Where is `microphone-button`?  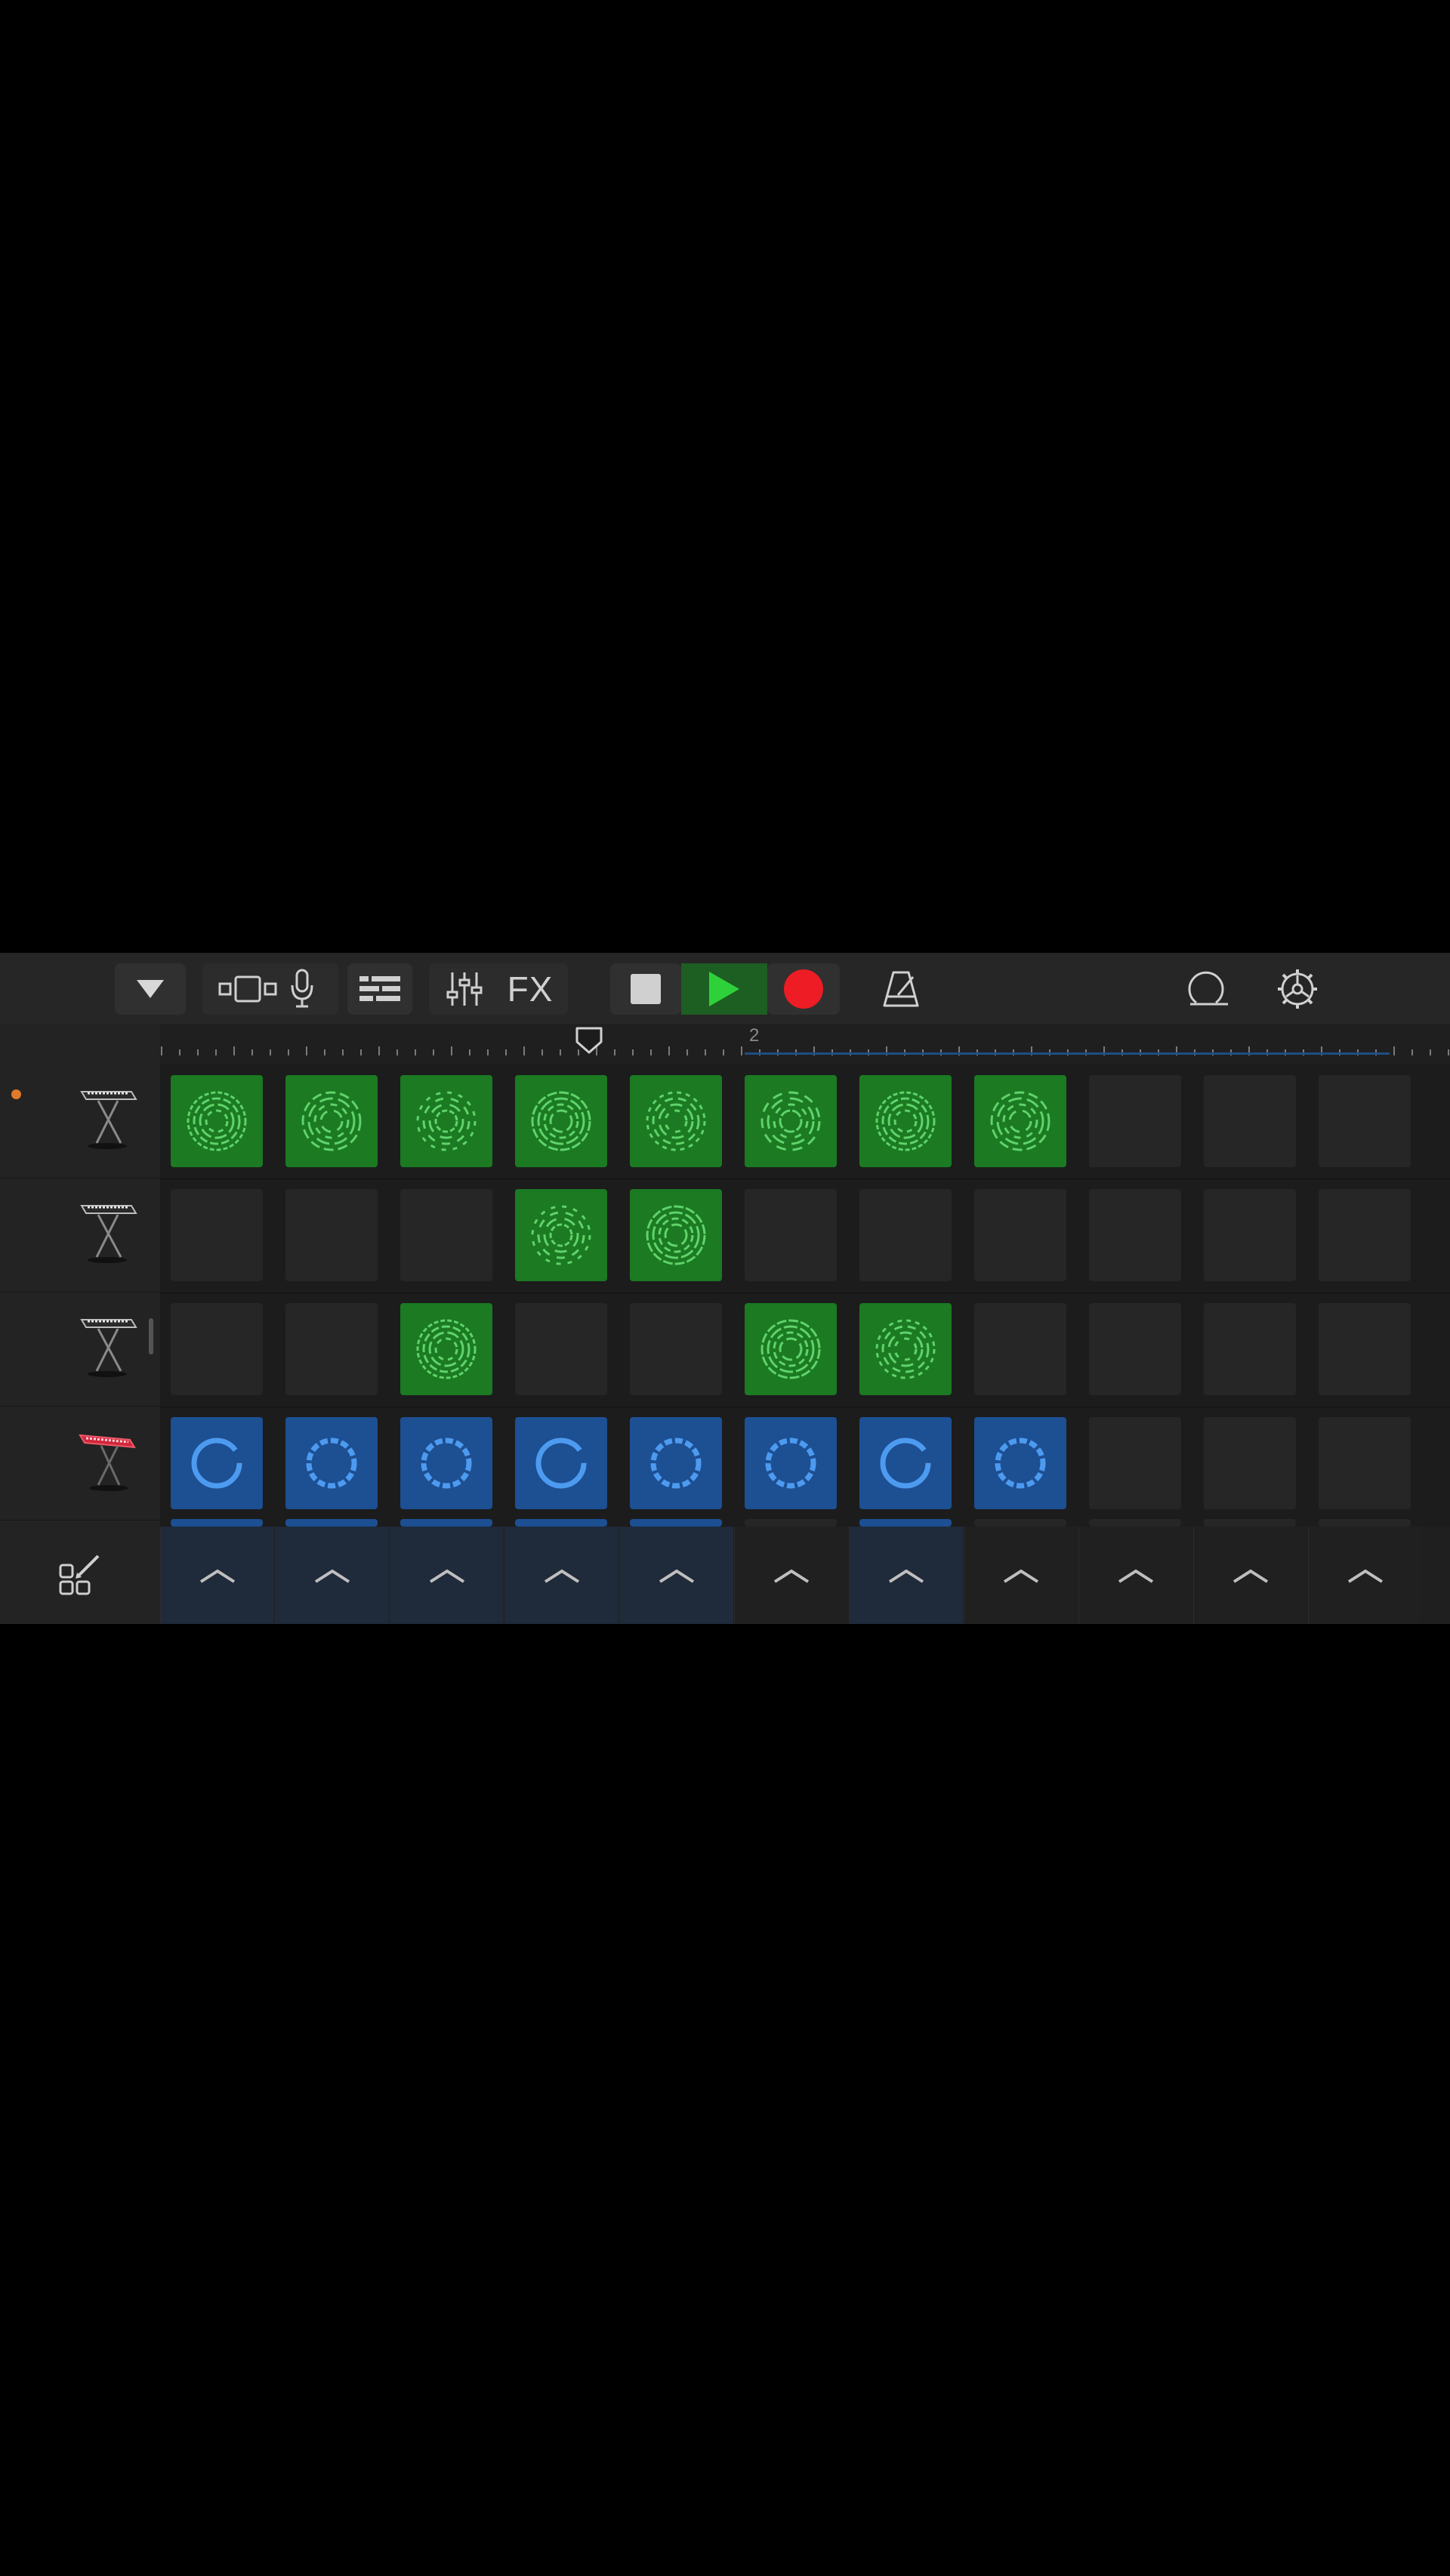
microphone-button is located at coordinates (302, 989).